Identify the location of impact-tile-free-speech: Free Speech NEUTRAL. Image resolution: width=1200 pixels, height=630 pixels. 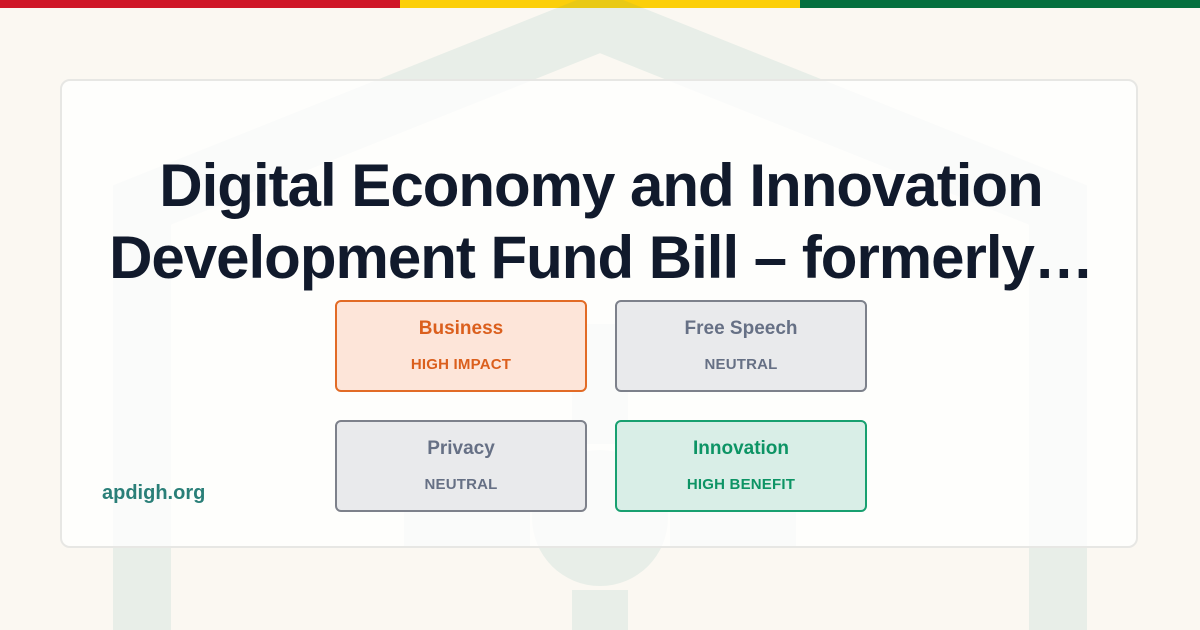
(741, 346).